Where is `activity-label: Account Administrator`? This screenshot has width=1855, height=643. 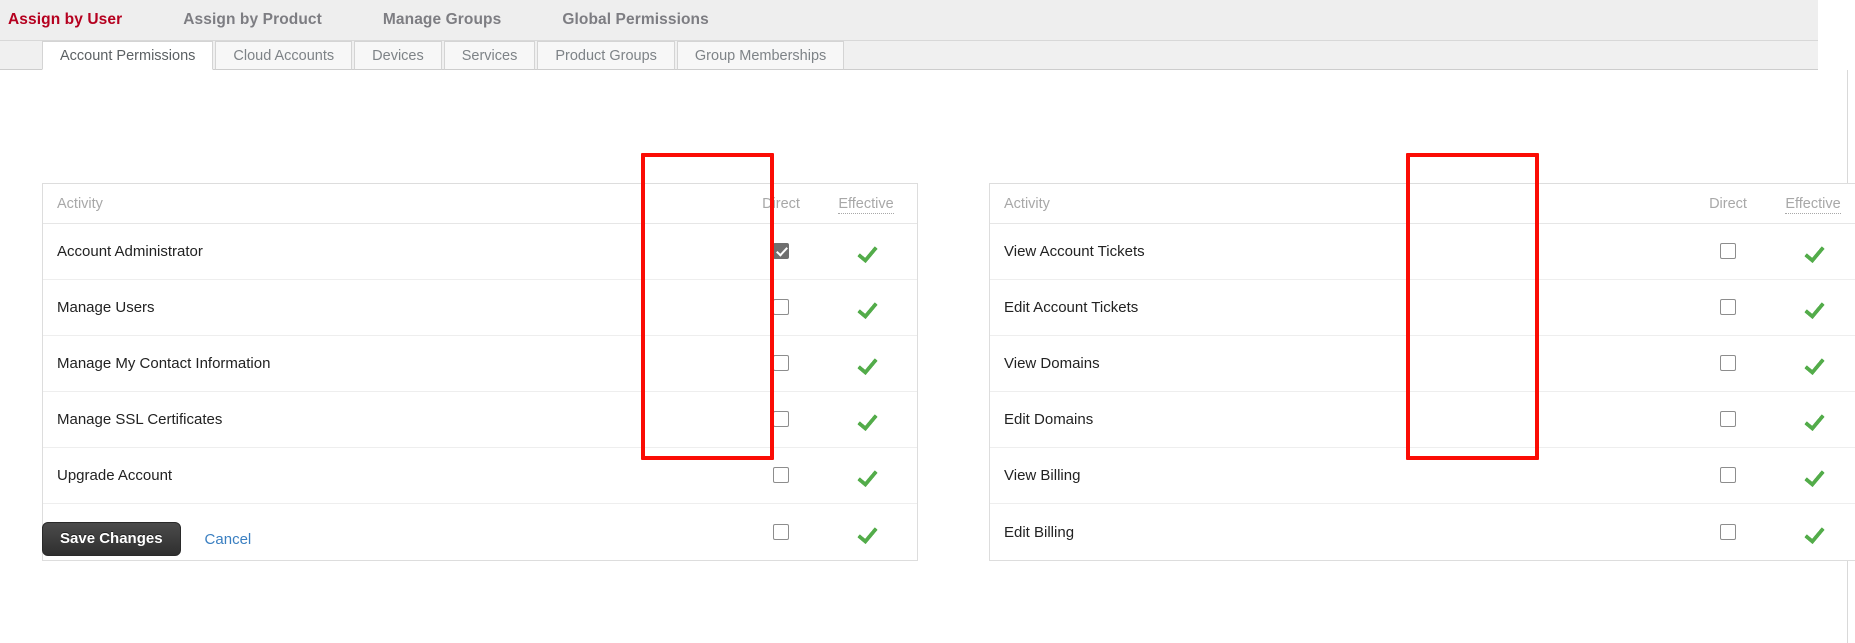 activity-label: Account Administrator is located at coordinates (130, 251).